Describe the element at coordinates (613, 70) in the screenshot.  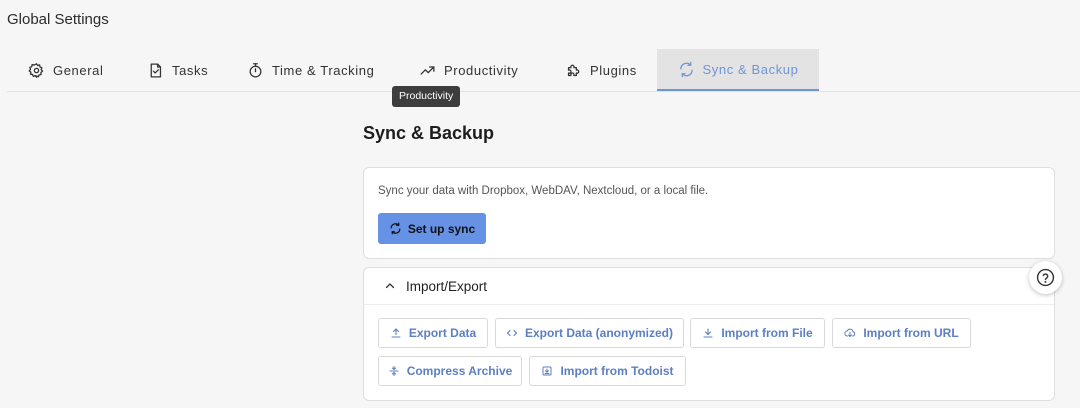
I see `tab-label: Plugins` at that location.